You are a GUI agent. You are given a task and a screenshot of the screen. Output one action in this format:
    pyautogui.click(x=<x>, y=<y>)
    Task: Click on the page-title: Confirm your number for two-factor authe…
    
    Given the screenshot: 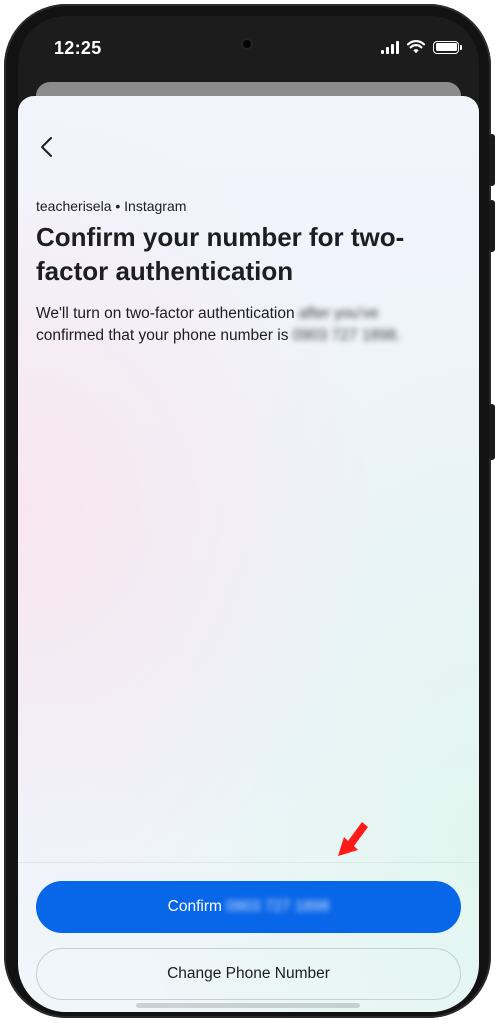 What is the action you would take?
    pyautogui.click(x=220, y=254)
    